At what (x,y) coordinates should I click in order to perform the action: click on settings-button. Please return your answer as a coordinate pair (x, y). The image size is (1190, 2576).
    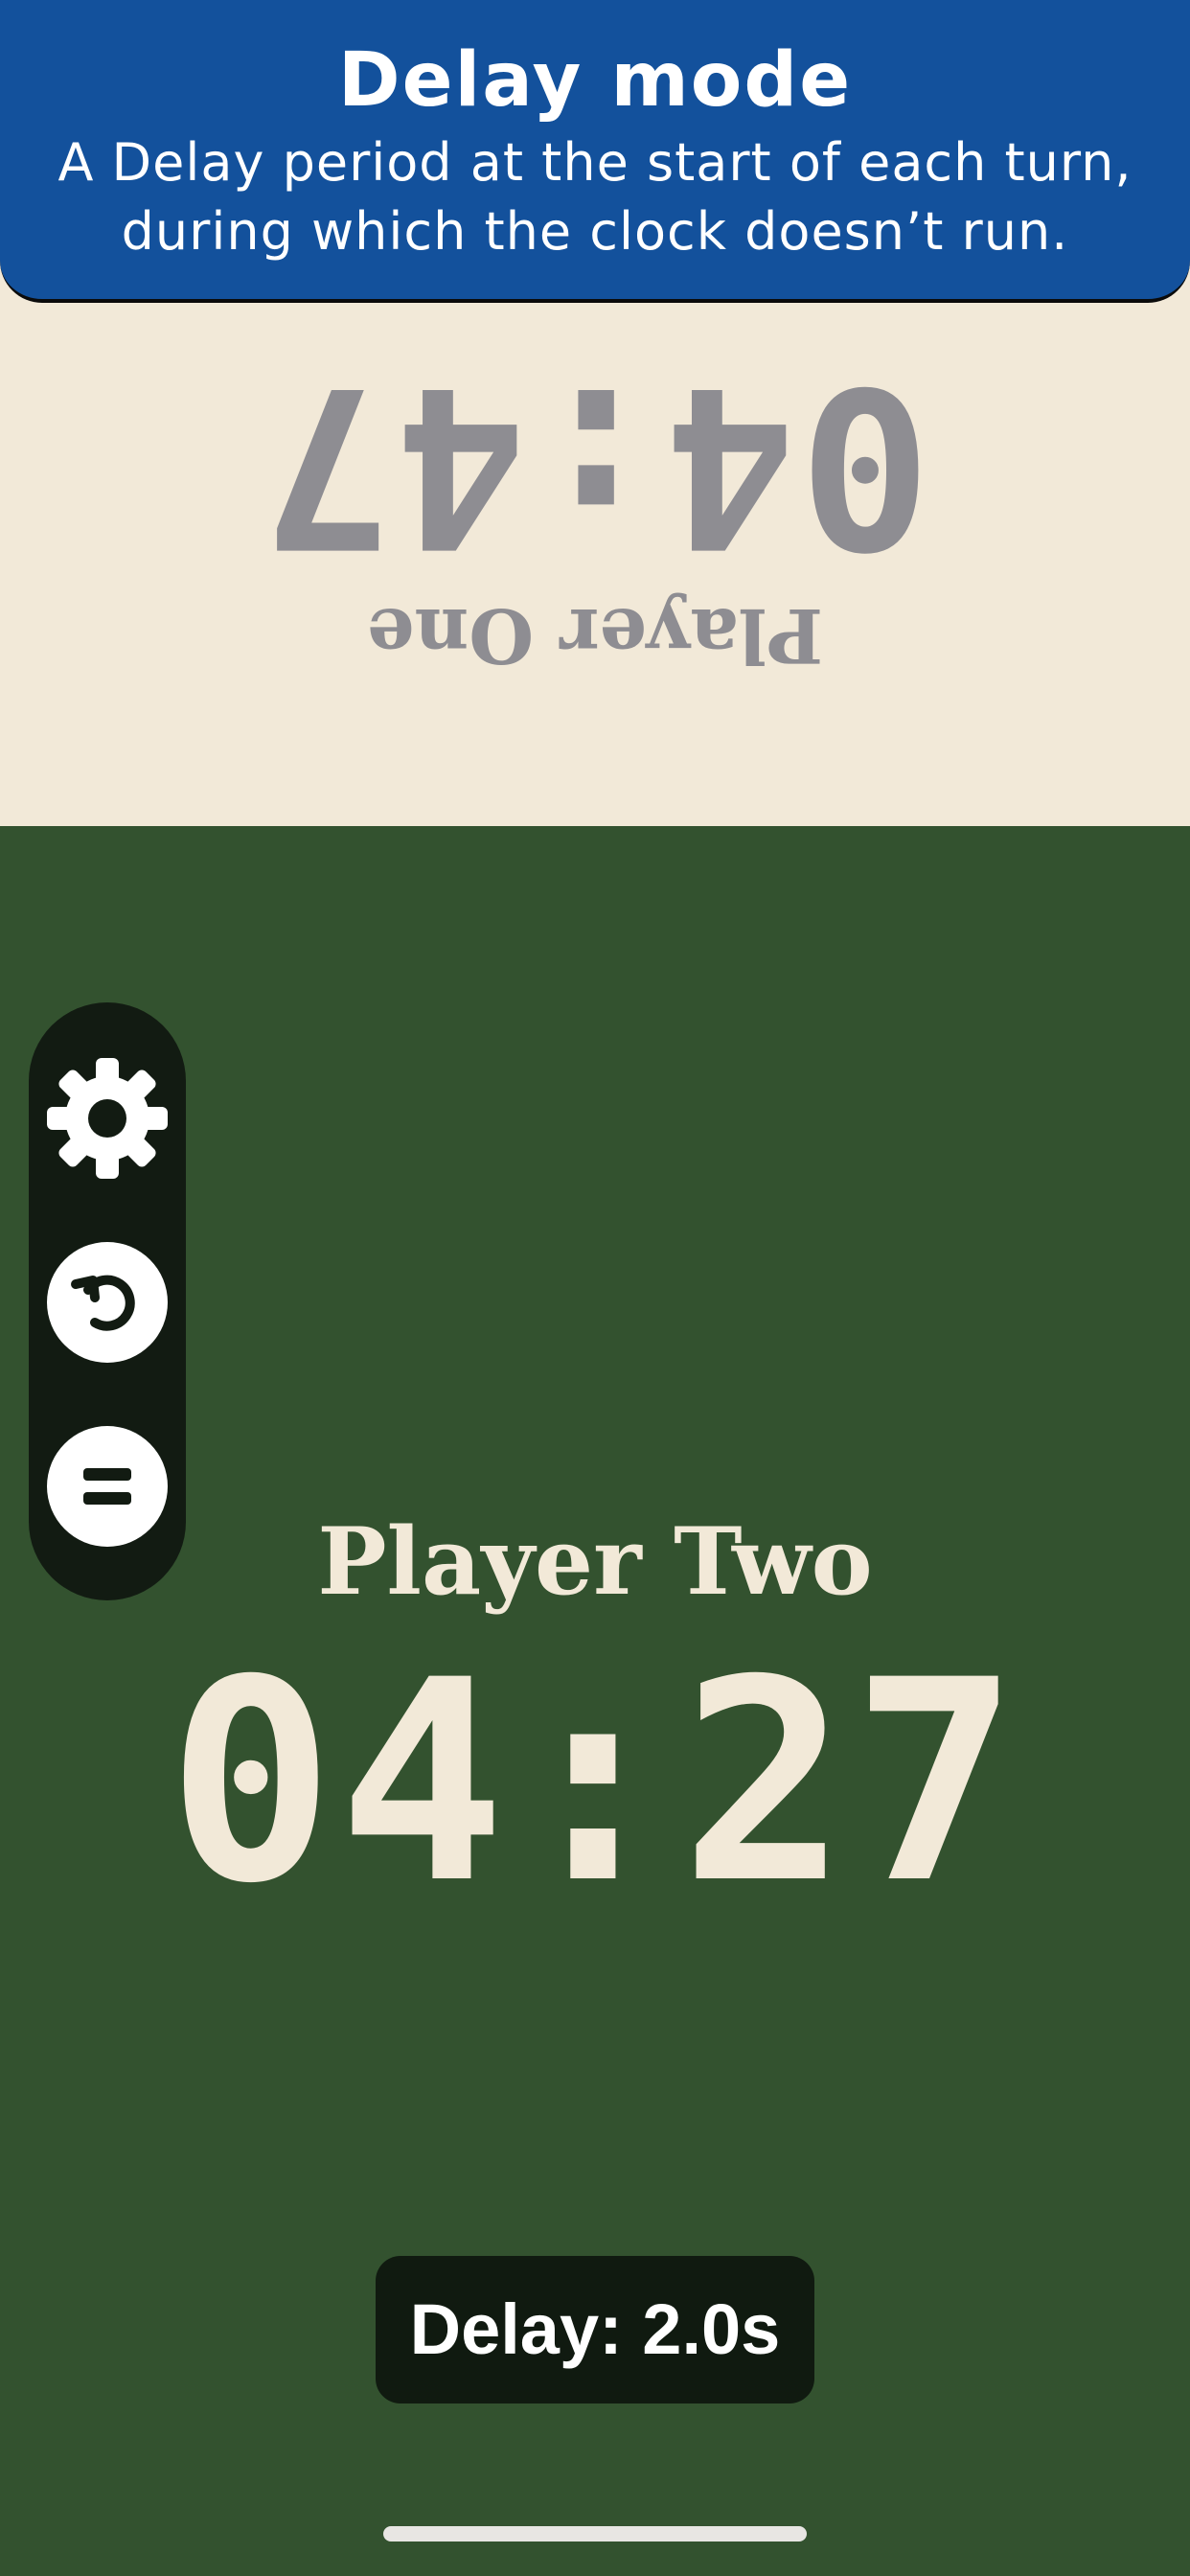
    Looking at the image, I should click on (107, 1118).